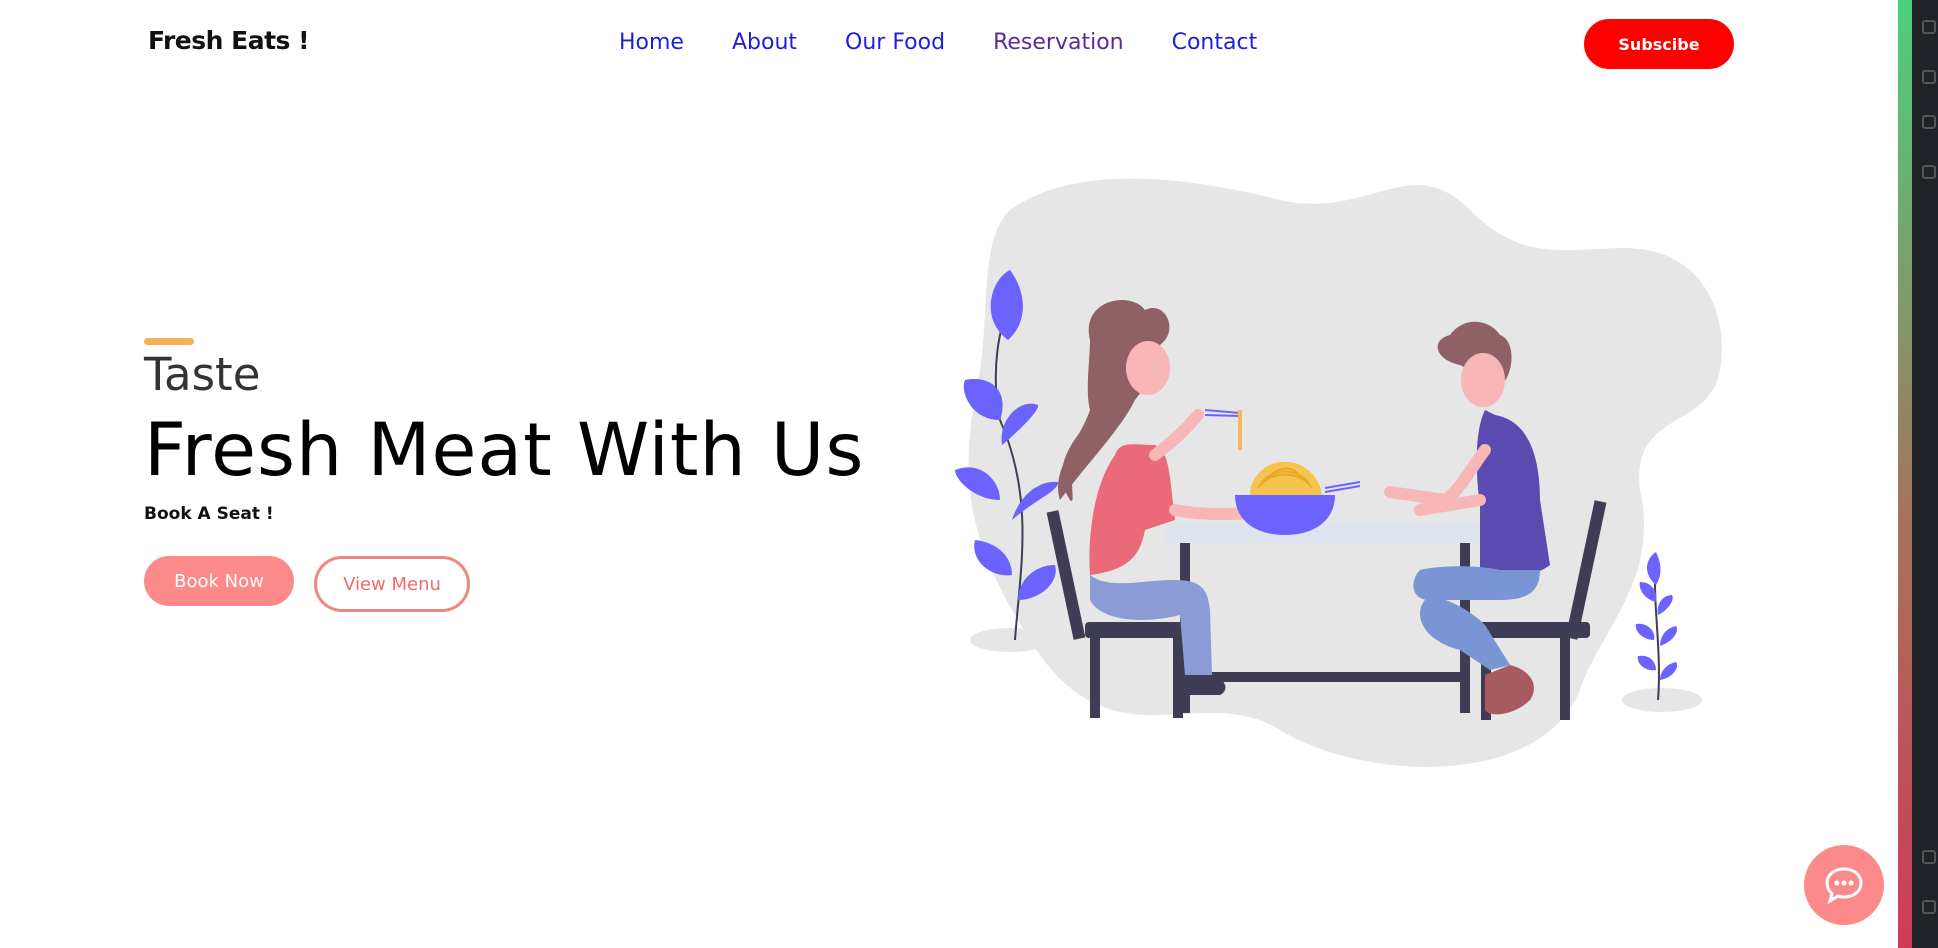 This screenshot has width=1938, height=948. I want to click on subscribe-button: Subscibe, so click(1659, 44).